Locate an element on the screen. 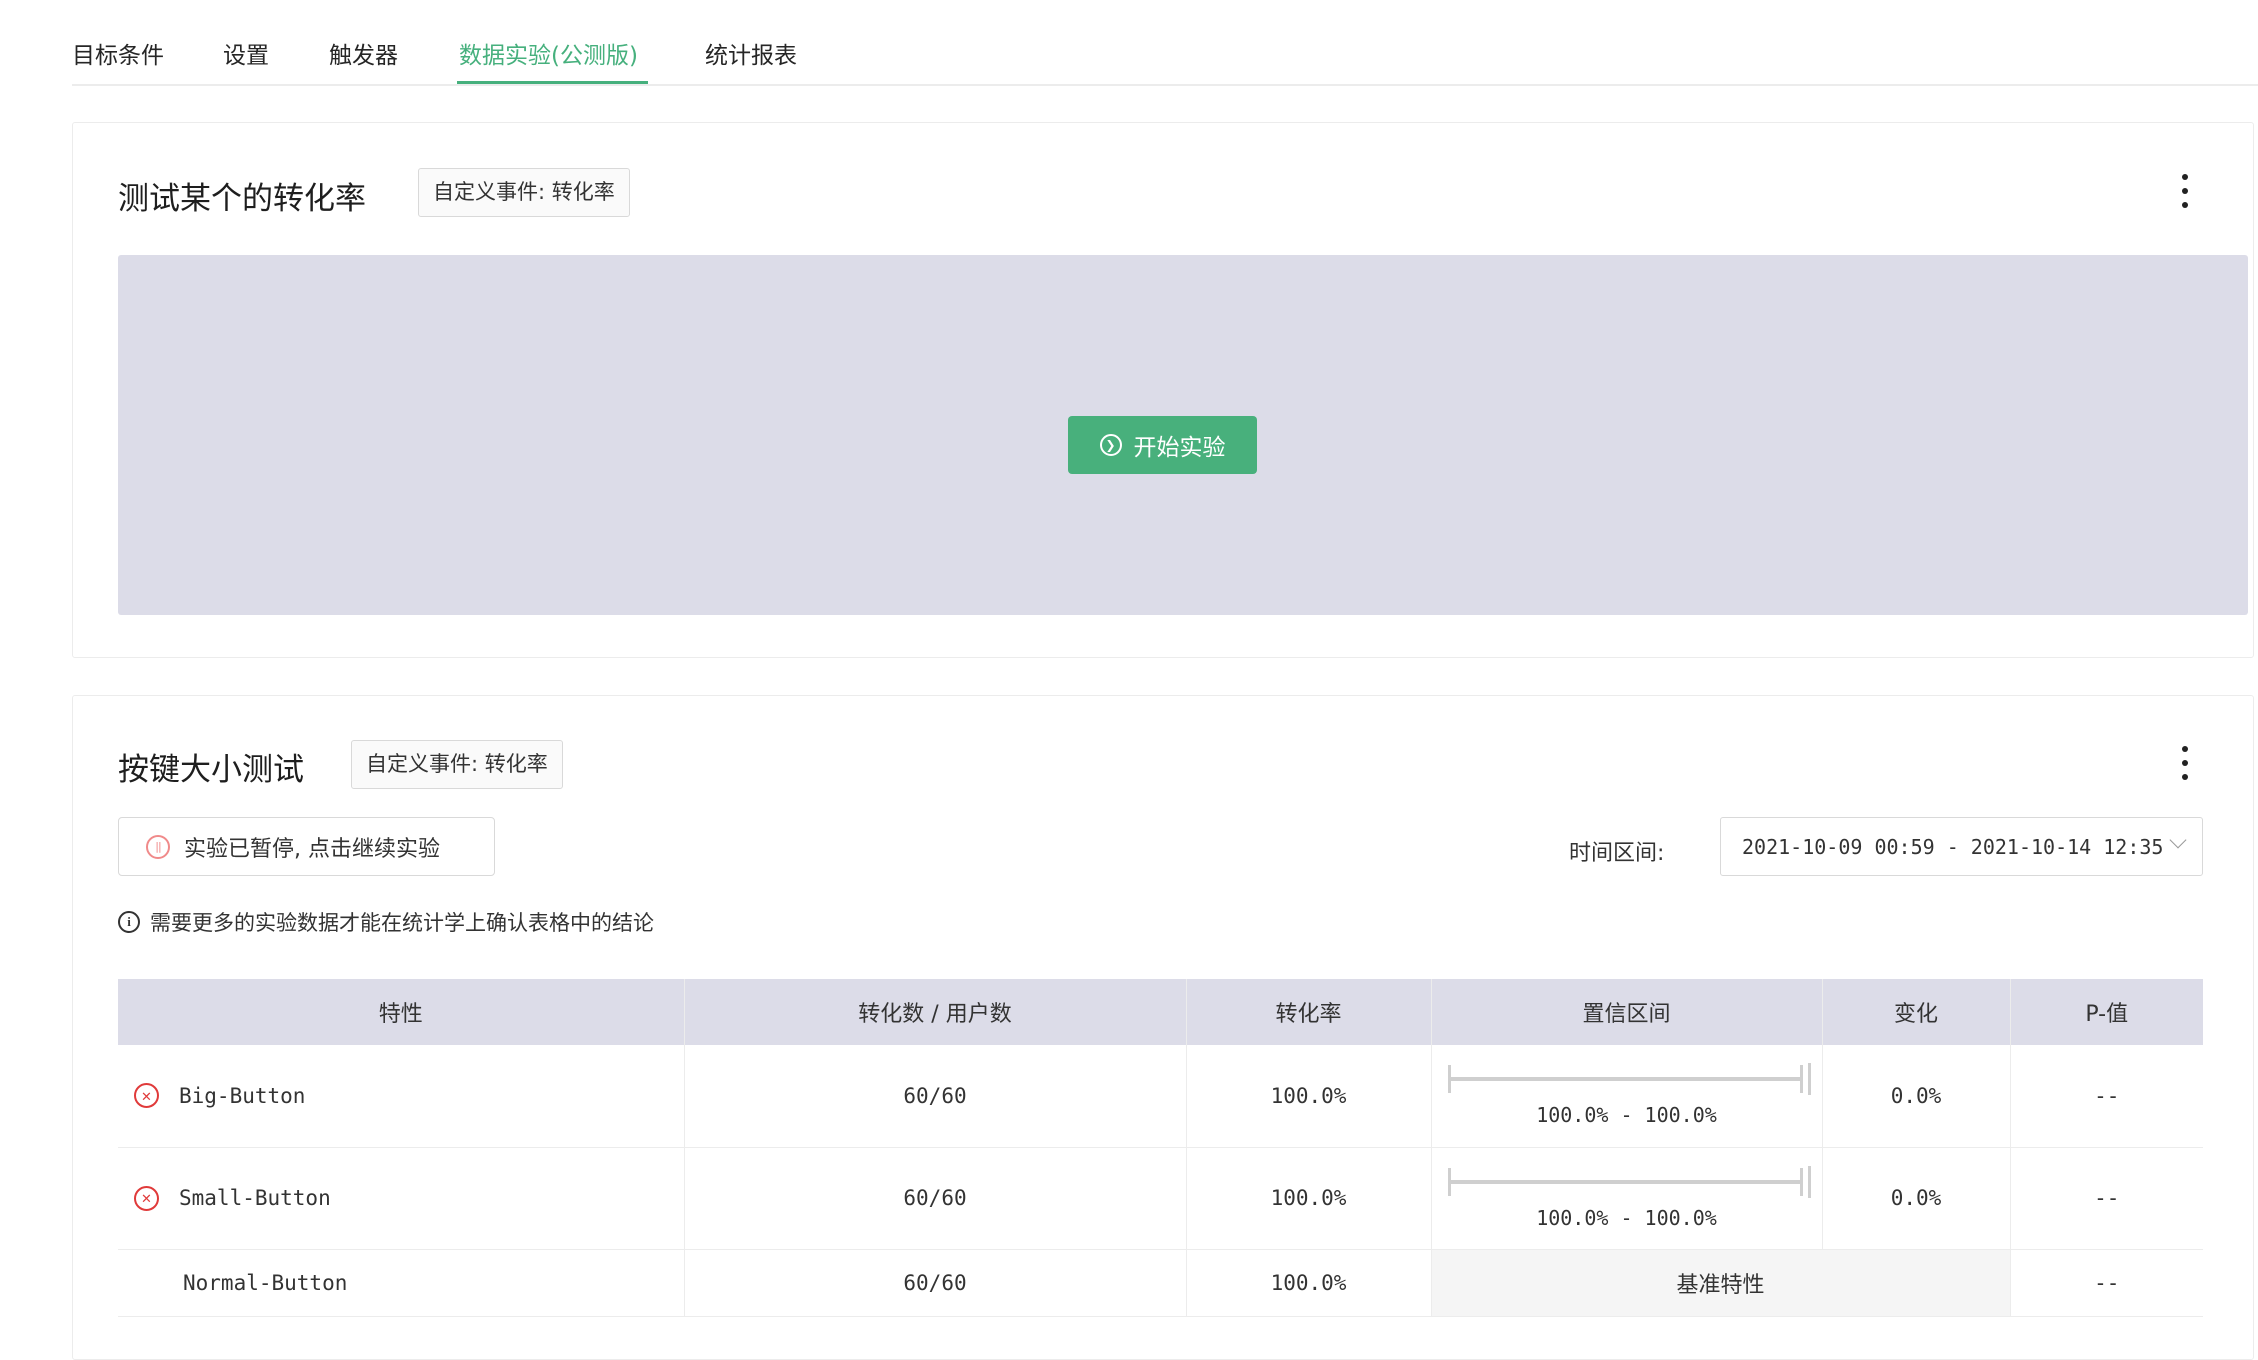 The height and width of the screenshot is (1360, 2258). date-range-picker: 2021-10-09 00:59 - 2021-10-14 12:35 is located at coordinates (1961, 846).